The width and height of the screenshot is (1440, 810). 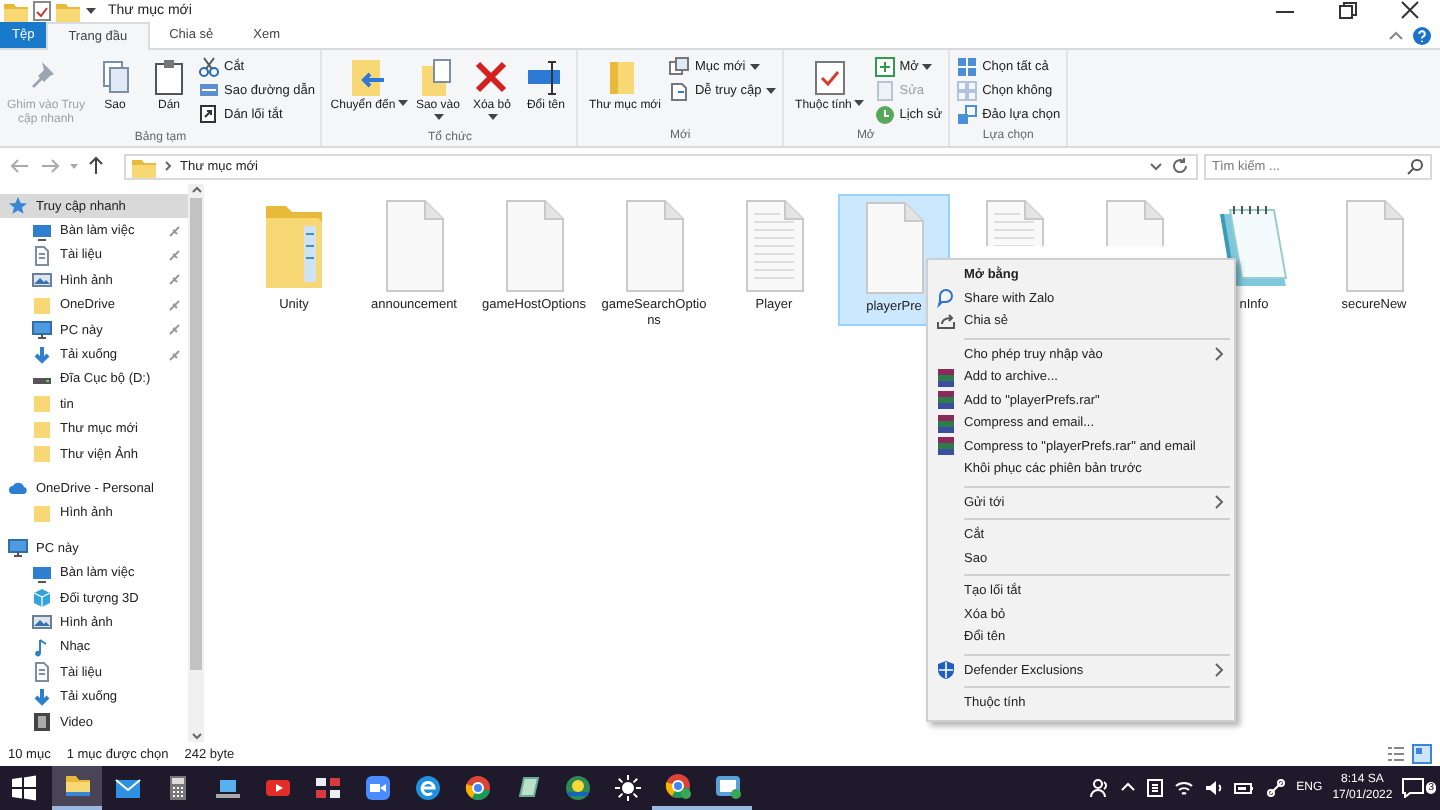 I want to click on new-item-icon, so click(x=679, y=67).